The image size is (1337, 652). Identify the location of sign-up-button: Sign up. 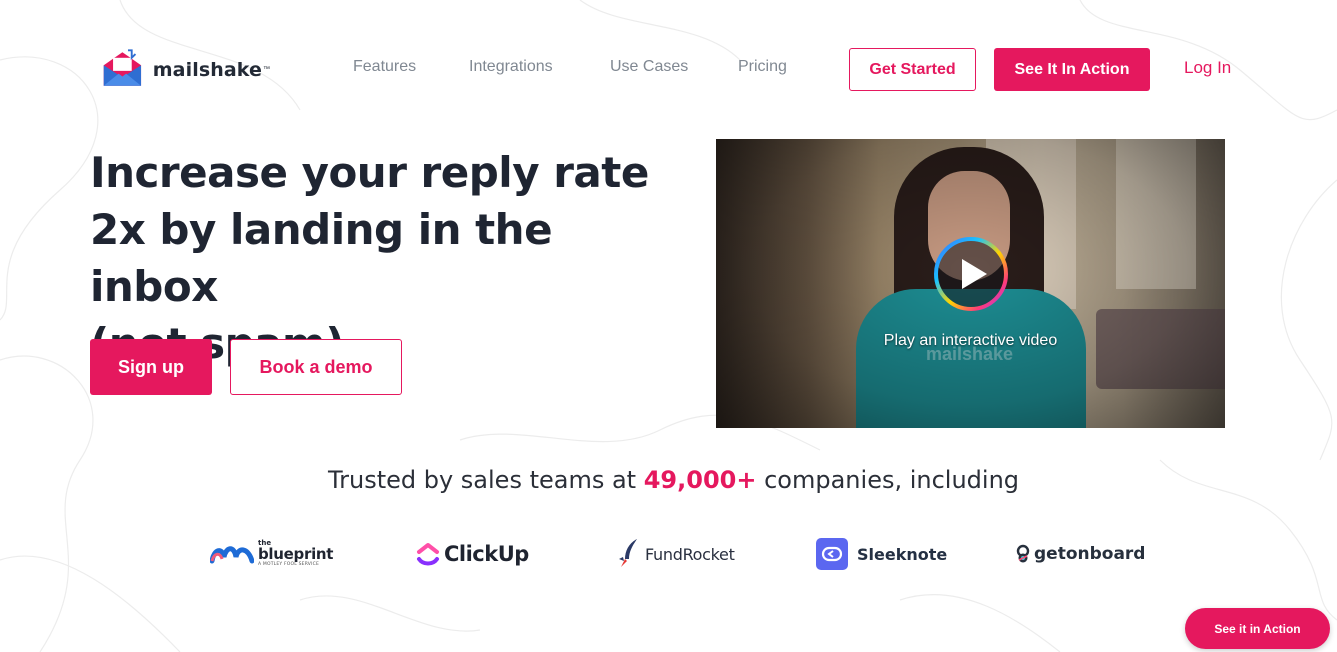
(151, 367).